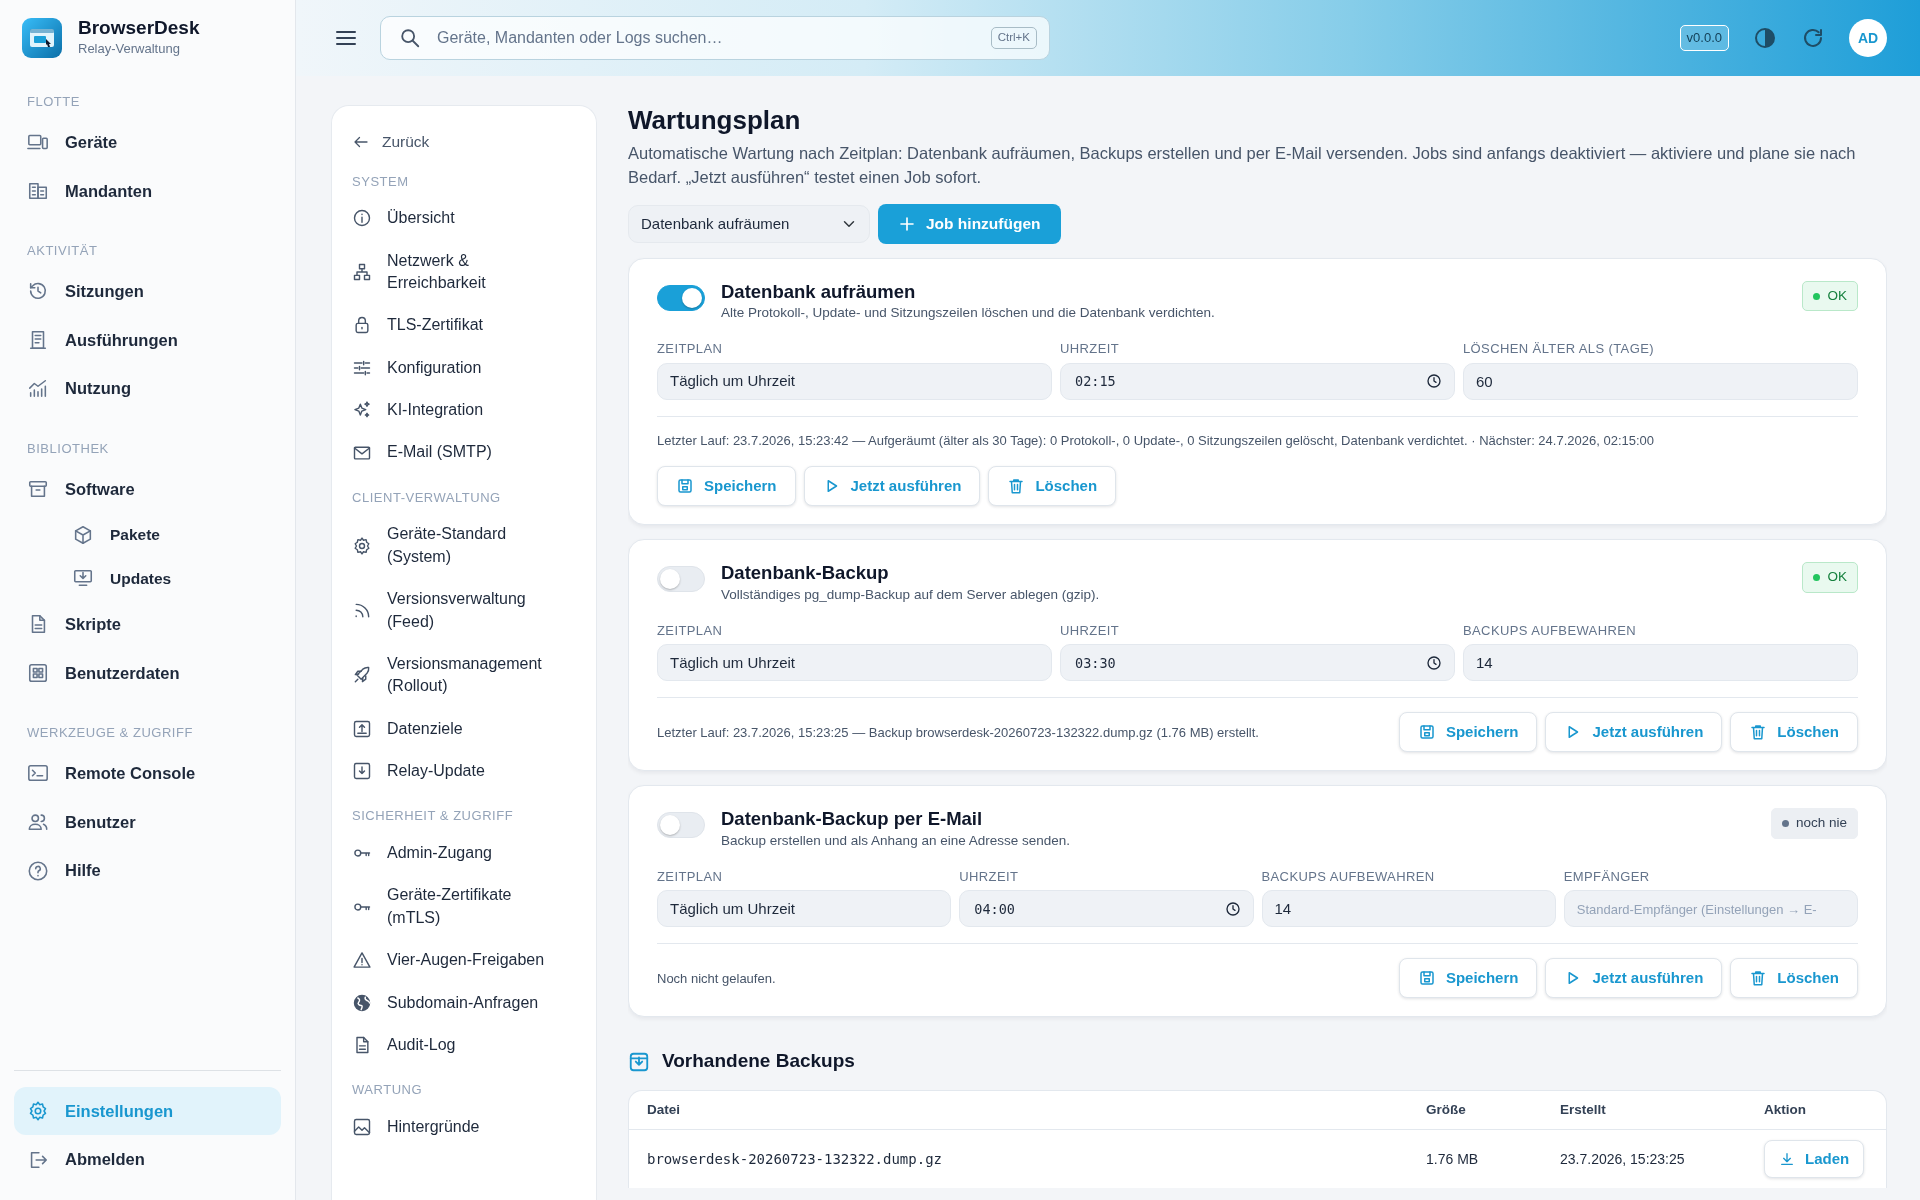 Image resolution: width=1920 pixels, height=1200 pixels. What do you see at coordinates (1434, 381) in the screenshot?
I see `clock-icon` at bounding box center [1434, 381].